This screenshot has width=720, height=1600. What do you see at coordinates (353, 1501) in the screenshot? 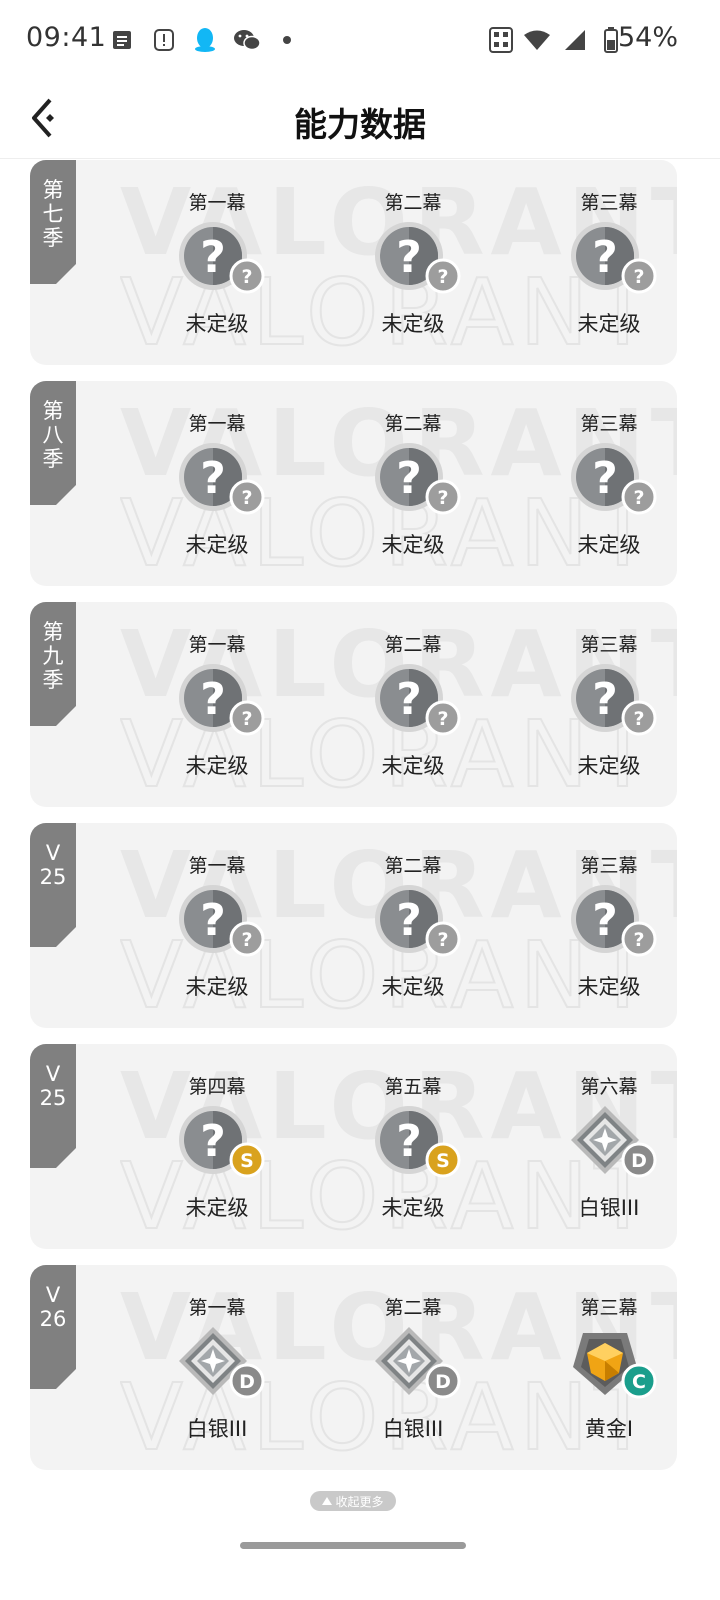
I see `collapse-button: 收起更多` at bounding box center [353, 1501].